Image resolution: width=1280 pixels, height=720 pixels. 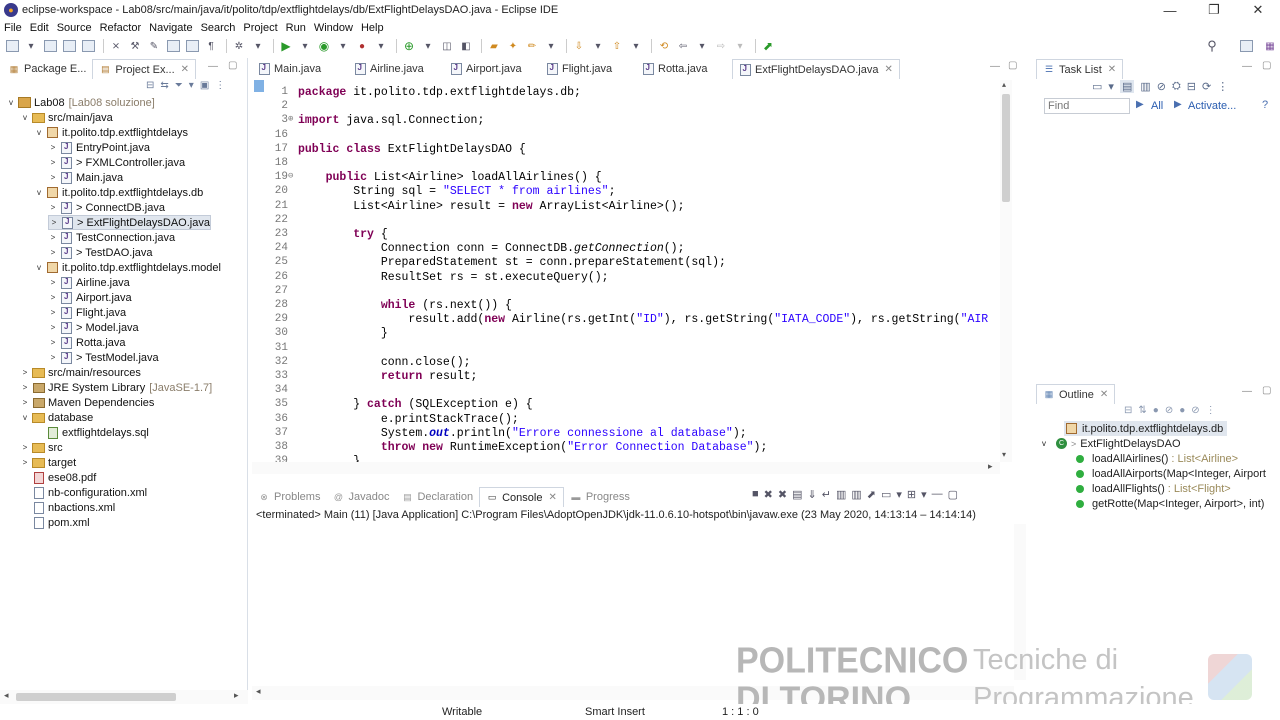 What do you see at coordinates (103, 357) in the screenshot?
I see `tree-item: > > TestModel.java` at bounding box center [103, 357].